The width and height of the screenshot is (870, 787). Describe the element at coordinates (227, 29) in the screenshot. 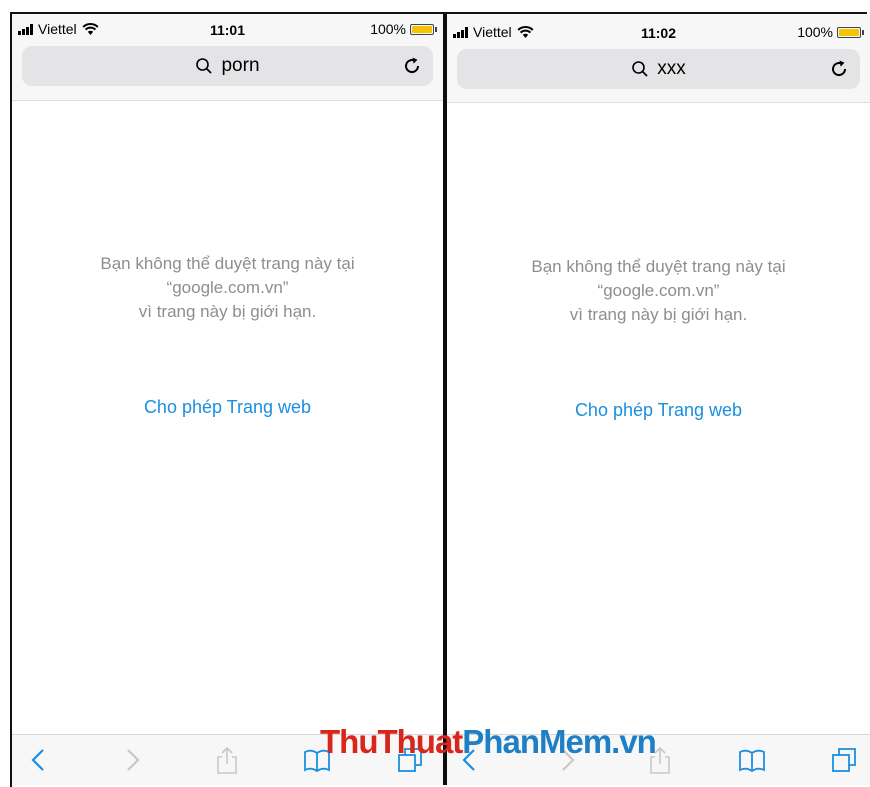

I see `status-bar: Viettel 11:01 100%` at that location.